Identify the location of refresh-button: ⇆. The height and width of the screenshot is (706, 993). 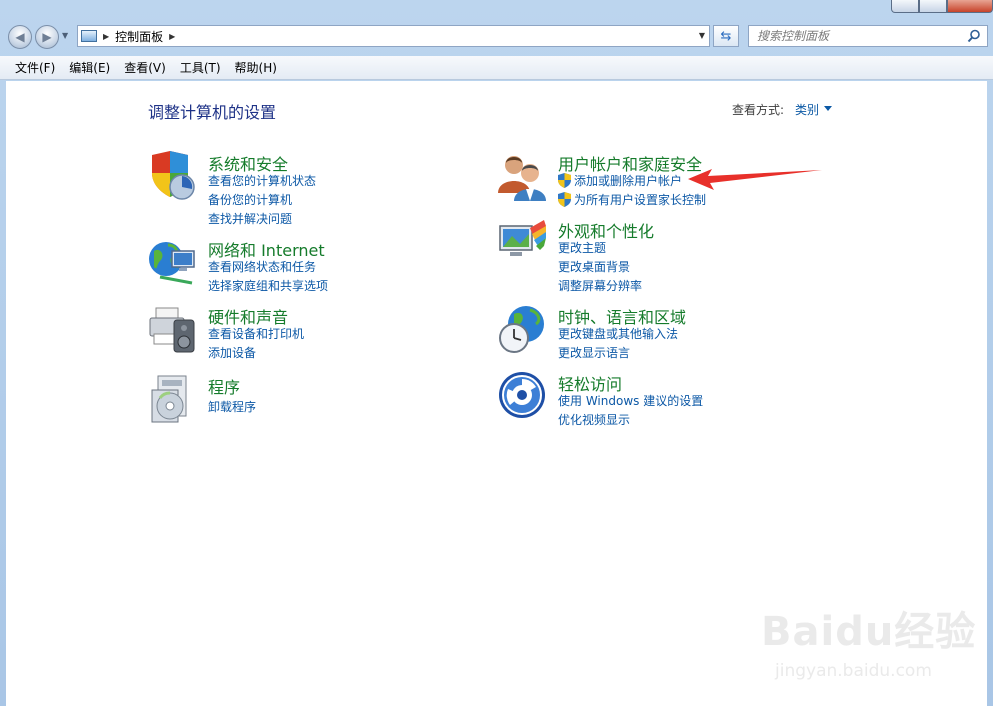
(726, 36).